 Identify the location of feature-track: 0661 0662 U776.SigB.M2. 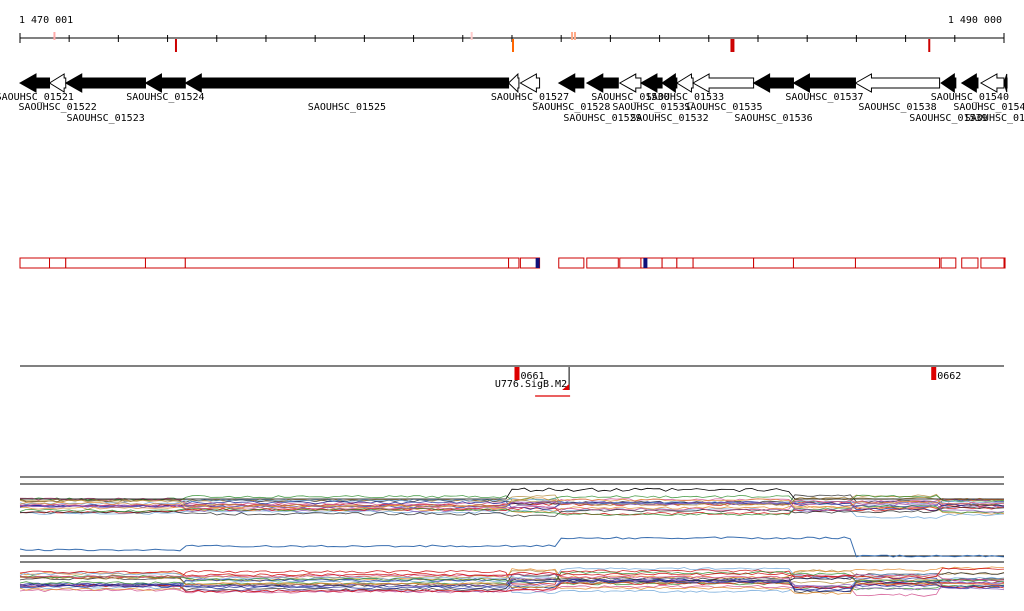
(512, 381).